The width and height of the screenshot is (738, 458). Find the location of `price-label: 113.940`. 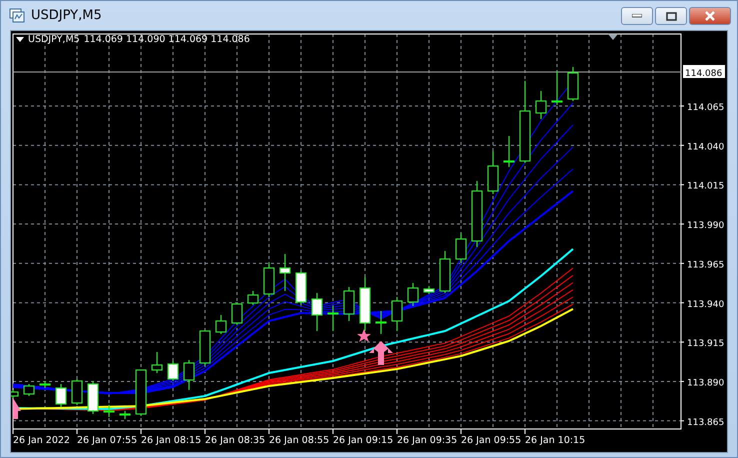

price-label: 113.940 is located at coordinates (705, 305).